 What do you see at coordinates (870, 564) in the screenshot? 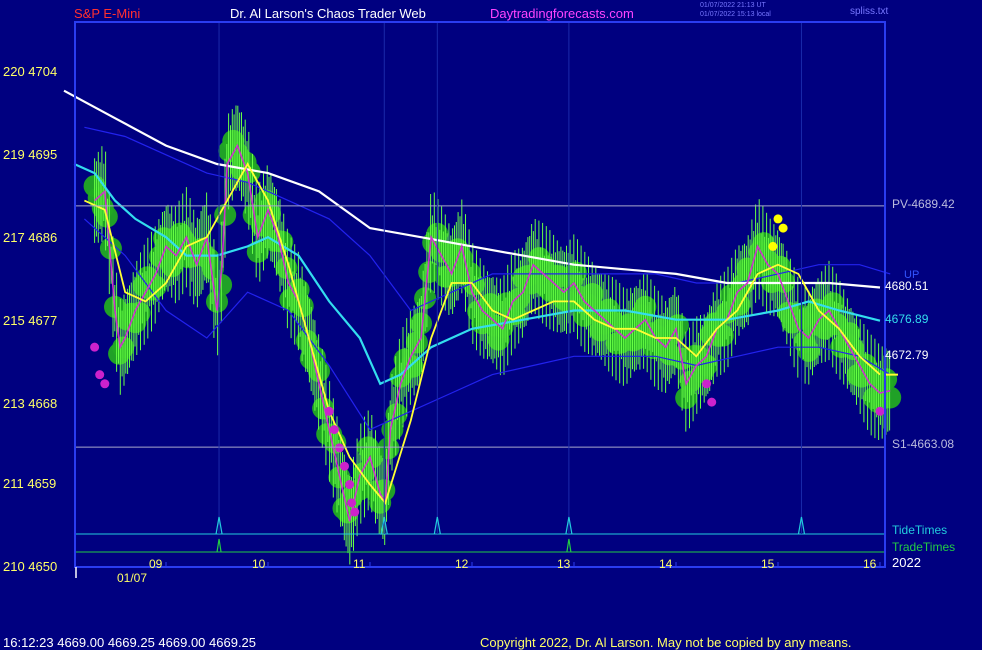
I see `x-tick-label: 16` at bounding box center [870, 564].